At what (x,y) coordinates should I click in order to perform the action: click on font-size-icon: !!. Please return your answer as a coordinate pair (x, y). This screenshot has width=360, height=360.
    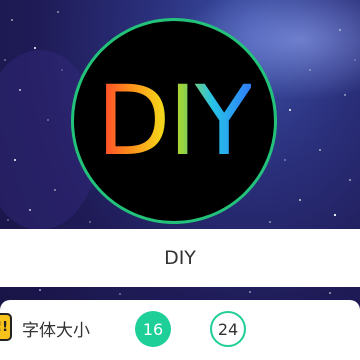
    Looking at the image, I should click on (6, 327).